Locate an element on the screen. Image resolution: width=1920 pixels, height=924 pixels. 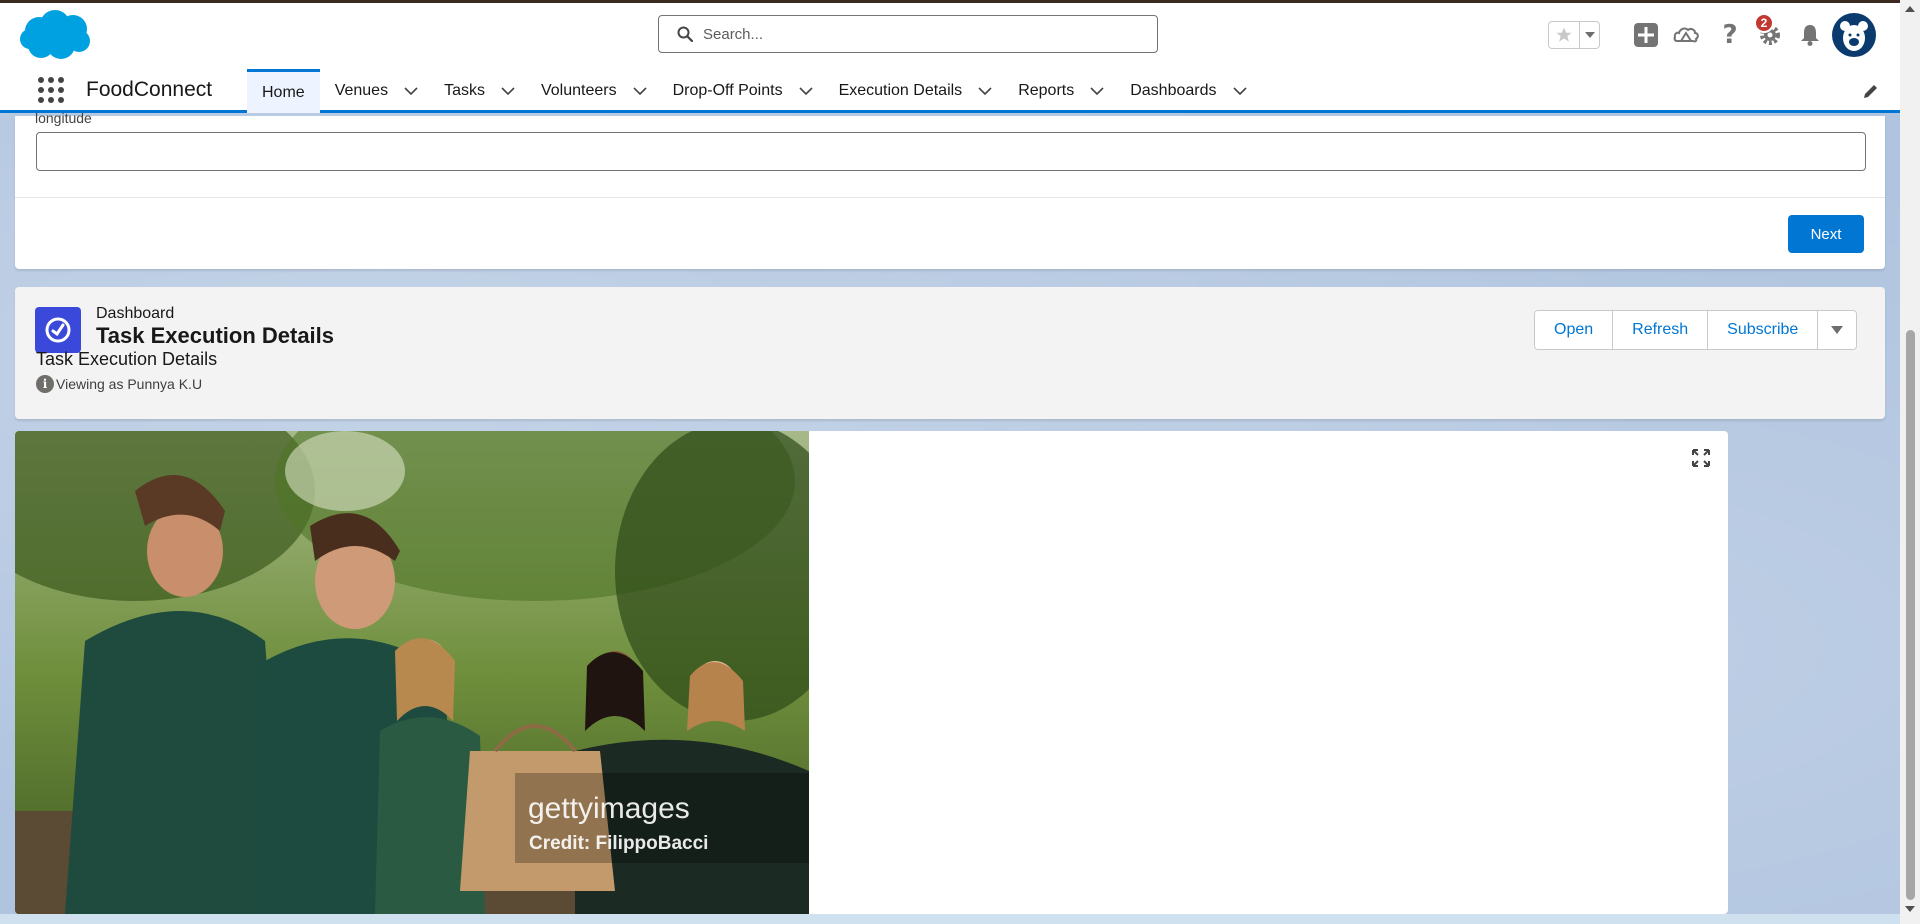
user-avatar is located at coordinates (1854, 35).